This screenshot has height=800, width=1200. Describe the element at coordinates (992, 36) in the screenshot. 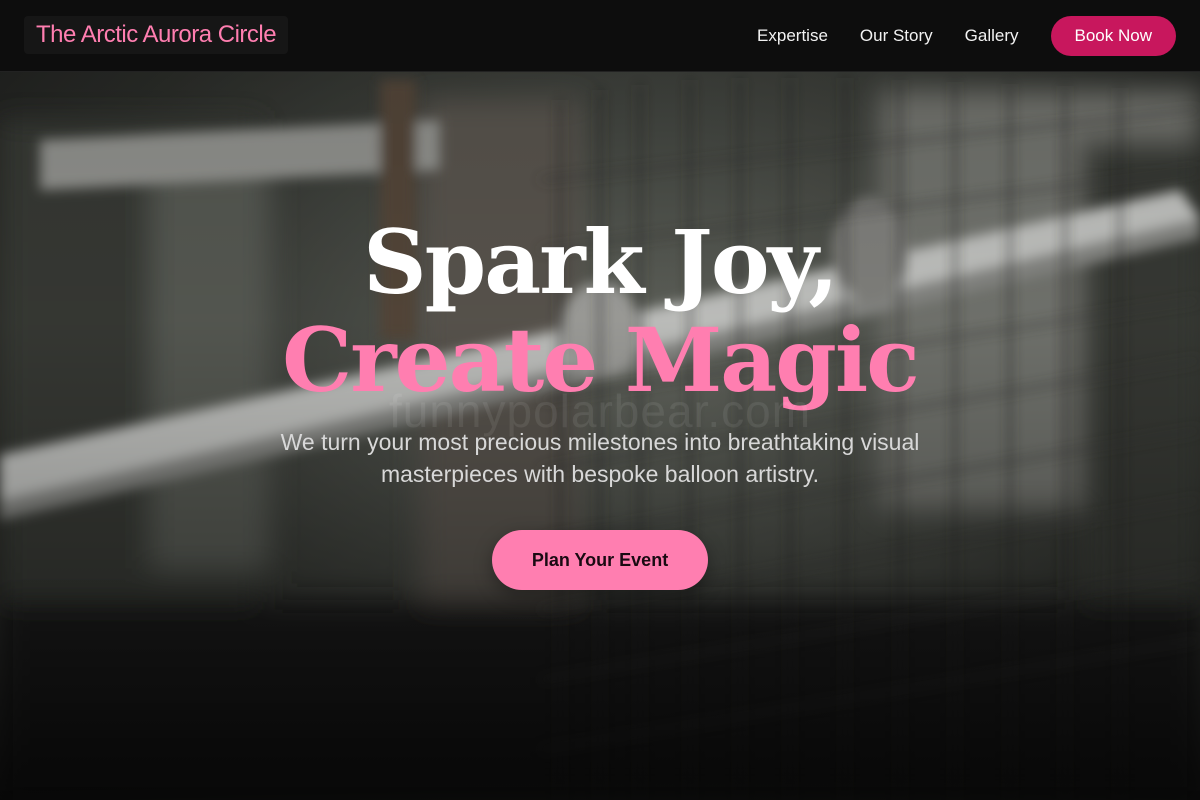

I see `nav-link-gallery: Gallery` at that location.